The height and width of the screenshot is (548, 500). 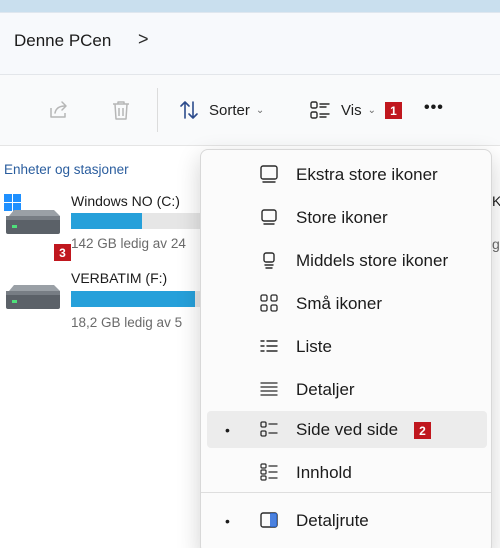 I want to click on sort-button: Sorter ⌄, so click(x=221, y=110).